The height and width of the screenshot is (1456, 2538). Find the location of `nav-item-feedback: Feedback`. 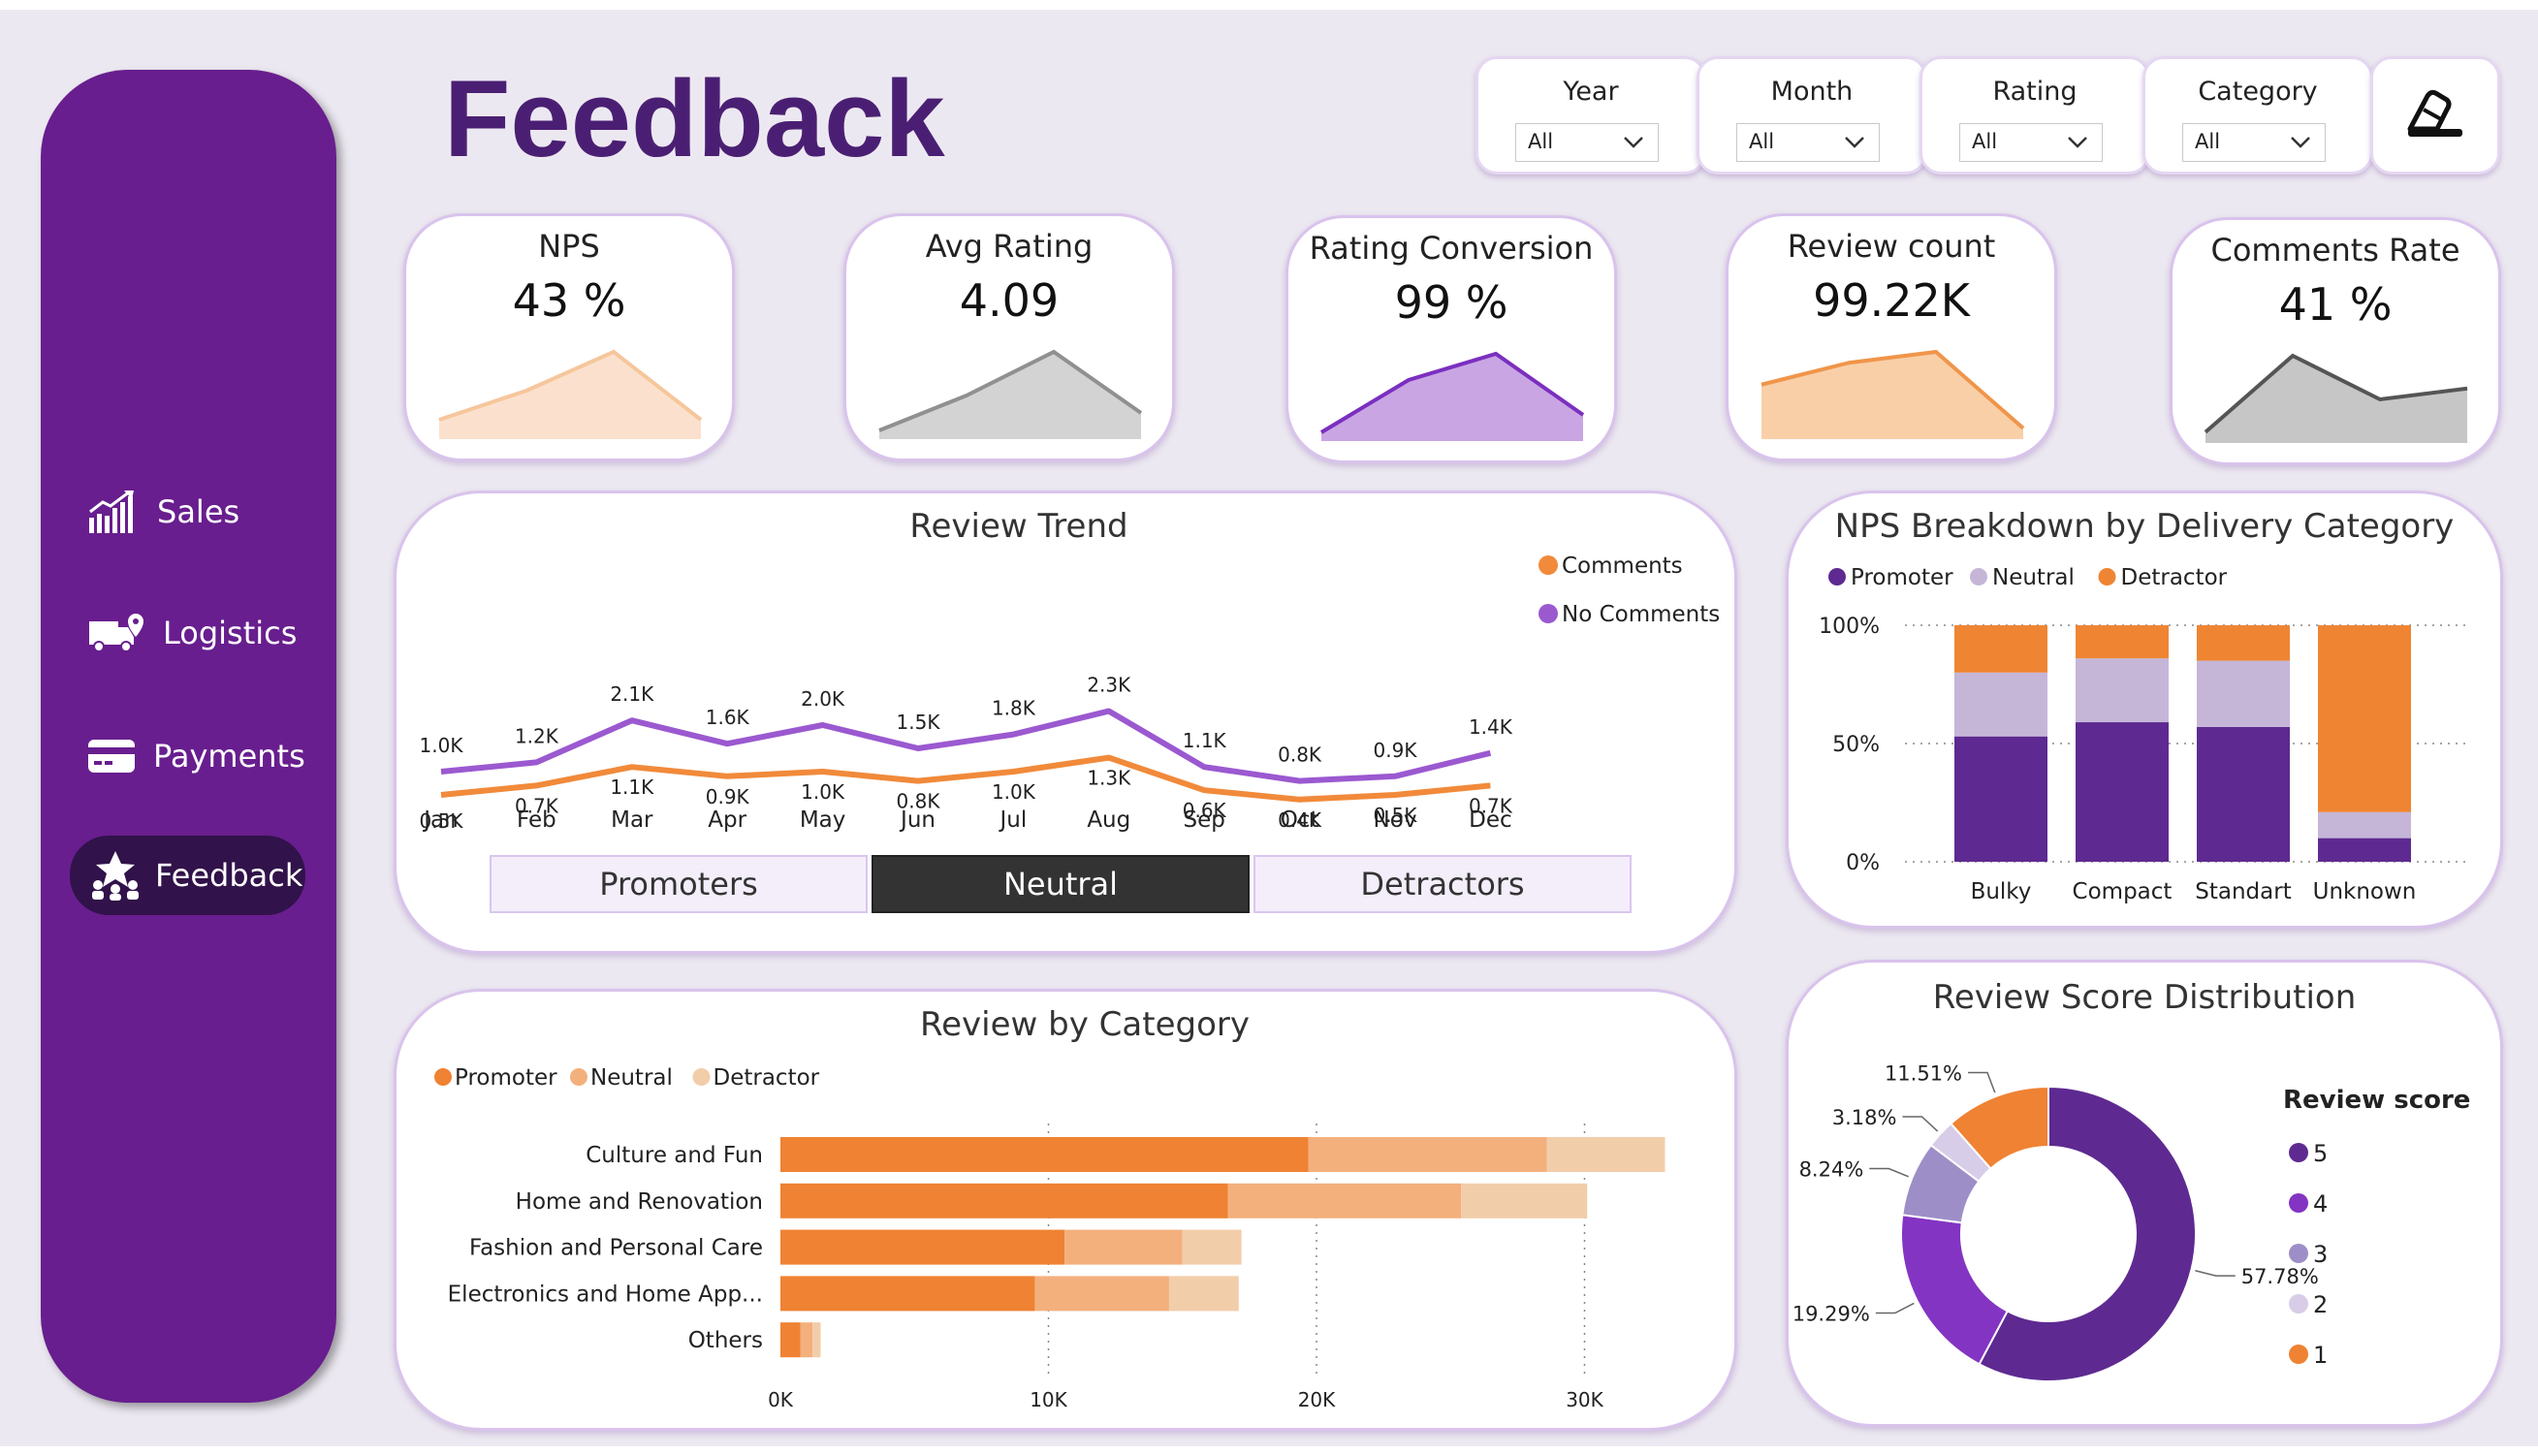

nav-item-feedback: Feedback is located at coordinates (187, 875).